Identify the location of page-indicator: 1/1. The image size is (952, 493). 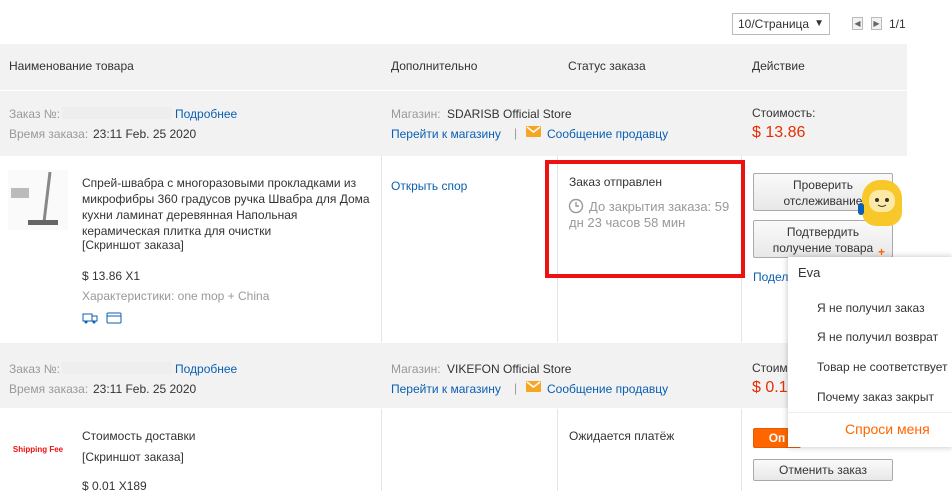
(897, 24).